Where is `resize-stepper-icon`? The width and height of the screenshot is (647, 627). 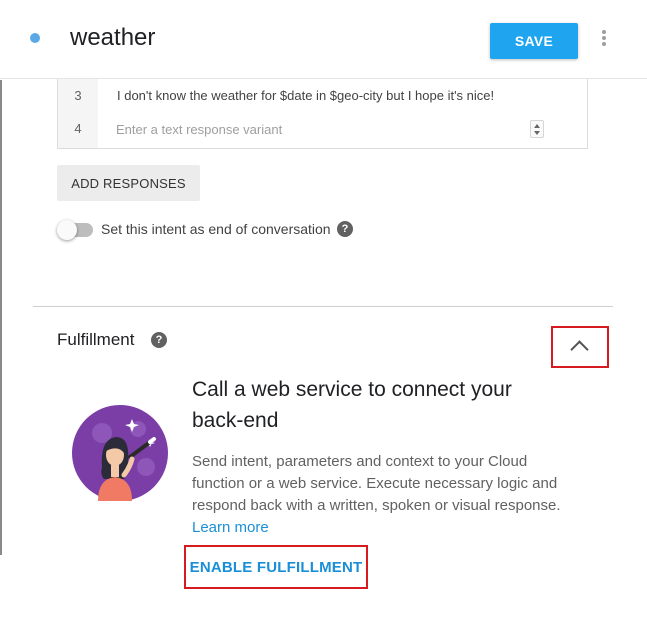
resize-stepper-icon is located at coordinates (537, 129).